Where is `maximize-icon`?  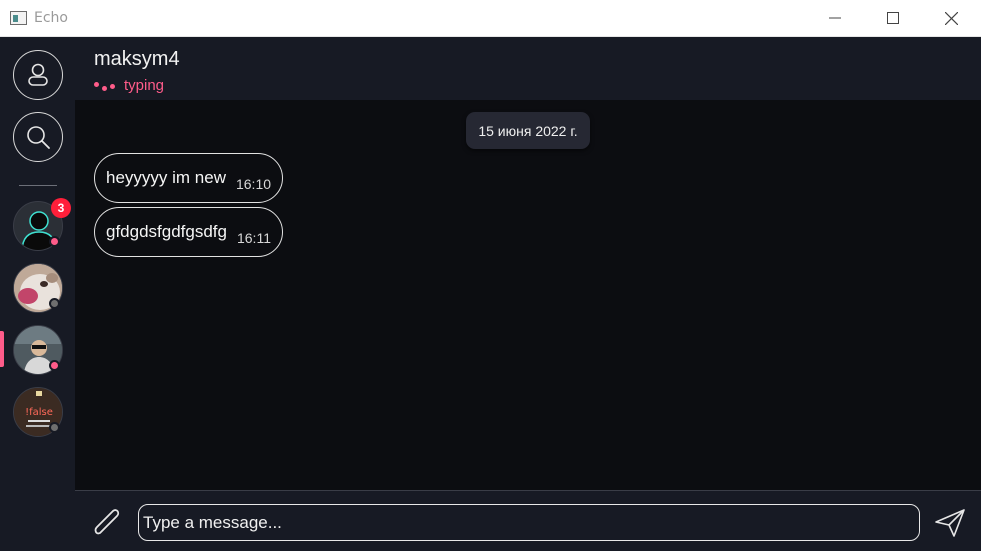
maximize-icon is located at coordinates (893, 18).